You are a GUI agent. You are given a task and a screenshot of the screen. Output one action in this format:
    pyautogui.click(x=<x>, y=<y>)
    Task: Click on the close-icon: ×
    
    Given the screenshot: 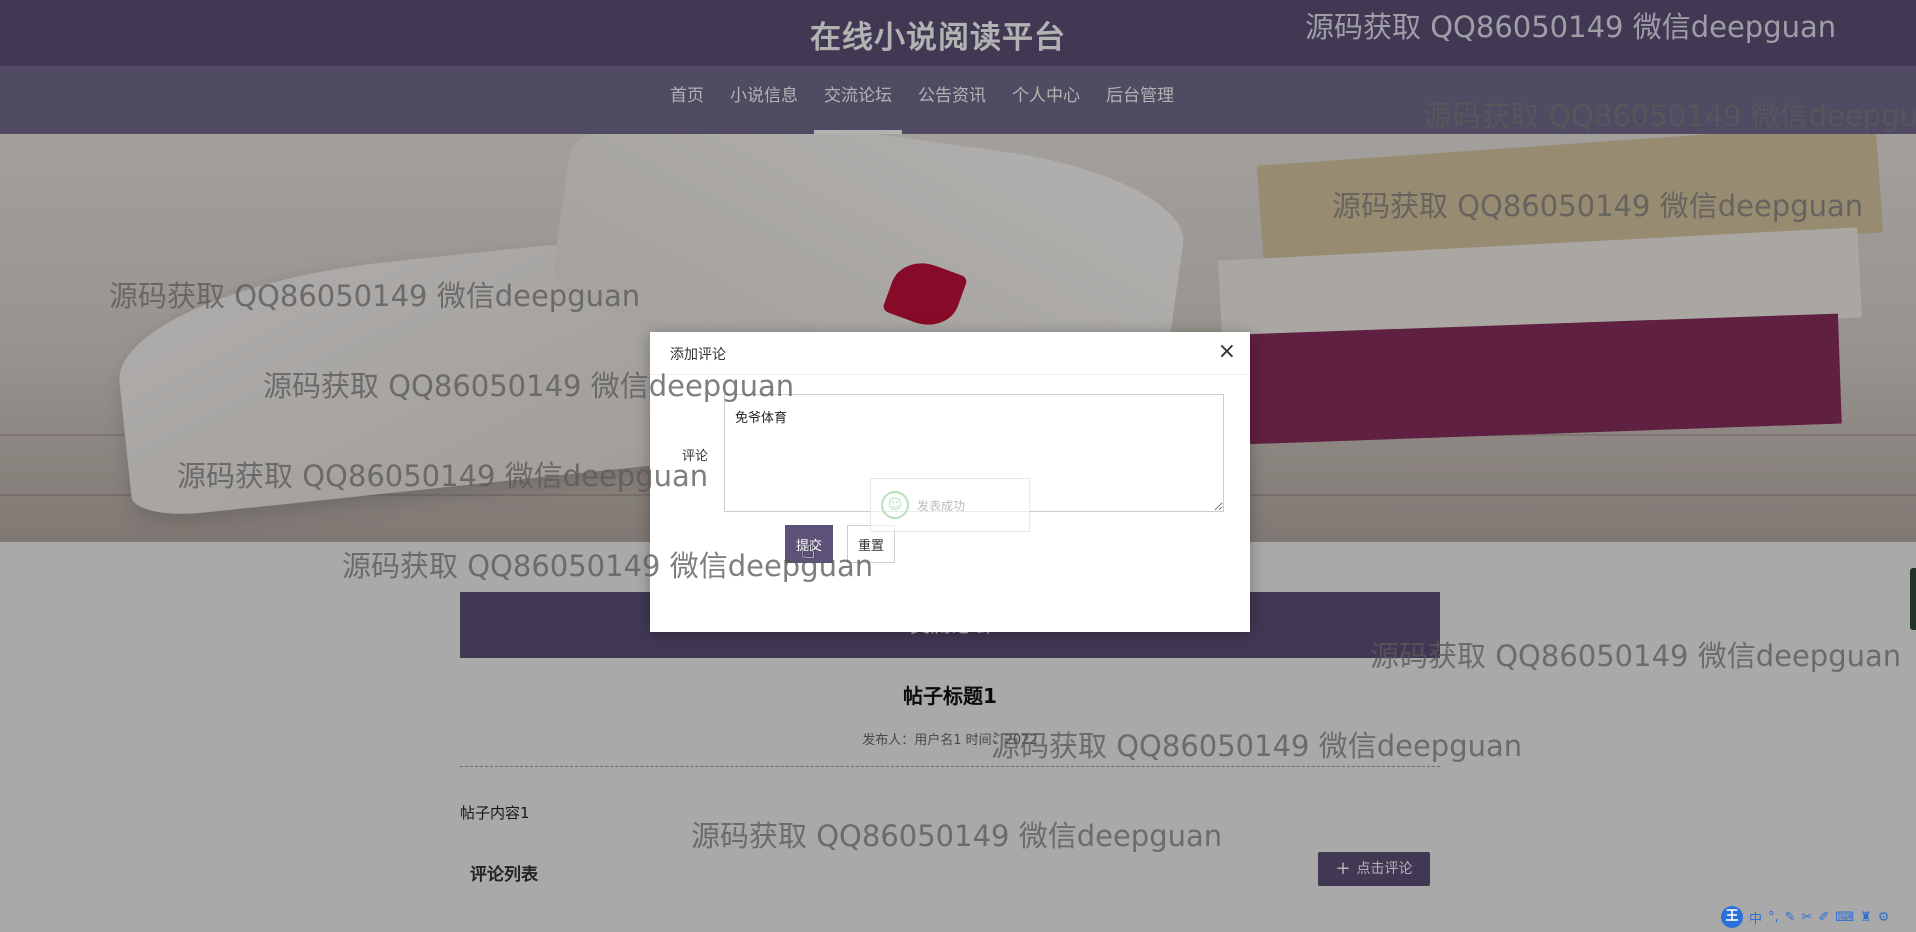 What is the action you would take?
    pyautogui.click(x=1227, y=352)
    